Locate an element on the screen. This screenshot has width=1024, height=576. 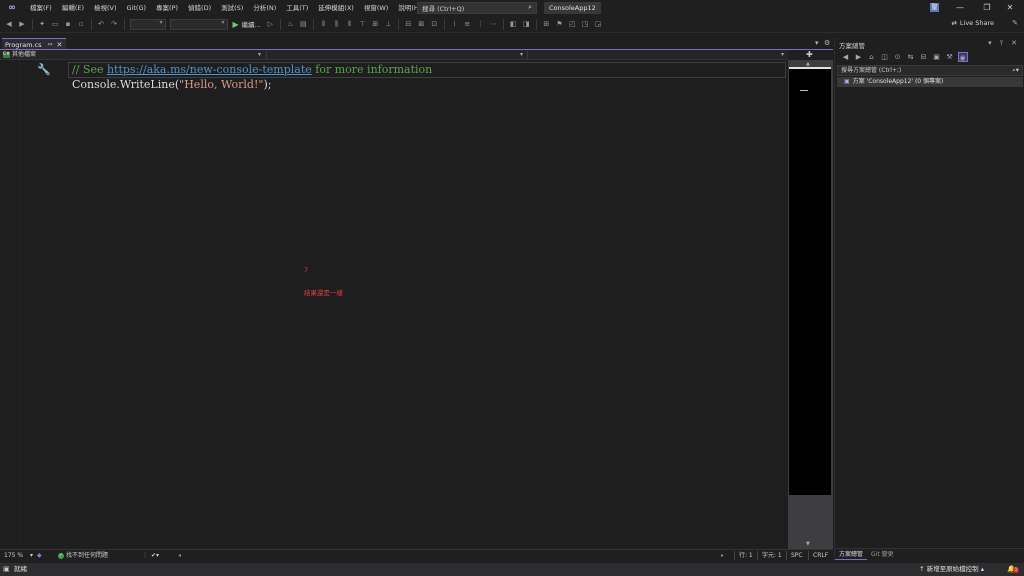
align-center-icon: ⫼ is located at coordinates (336, 24).